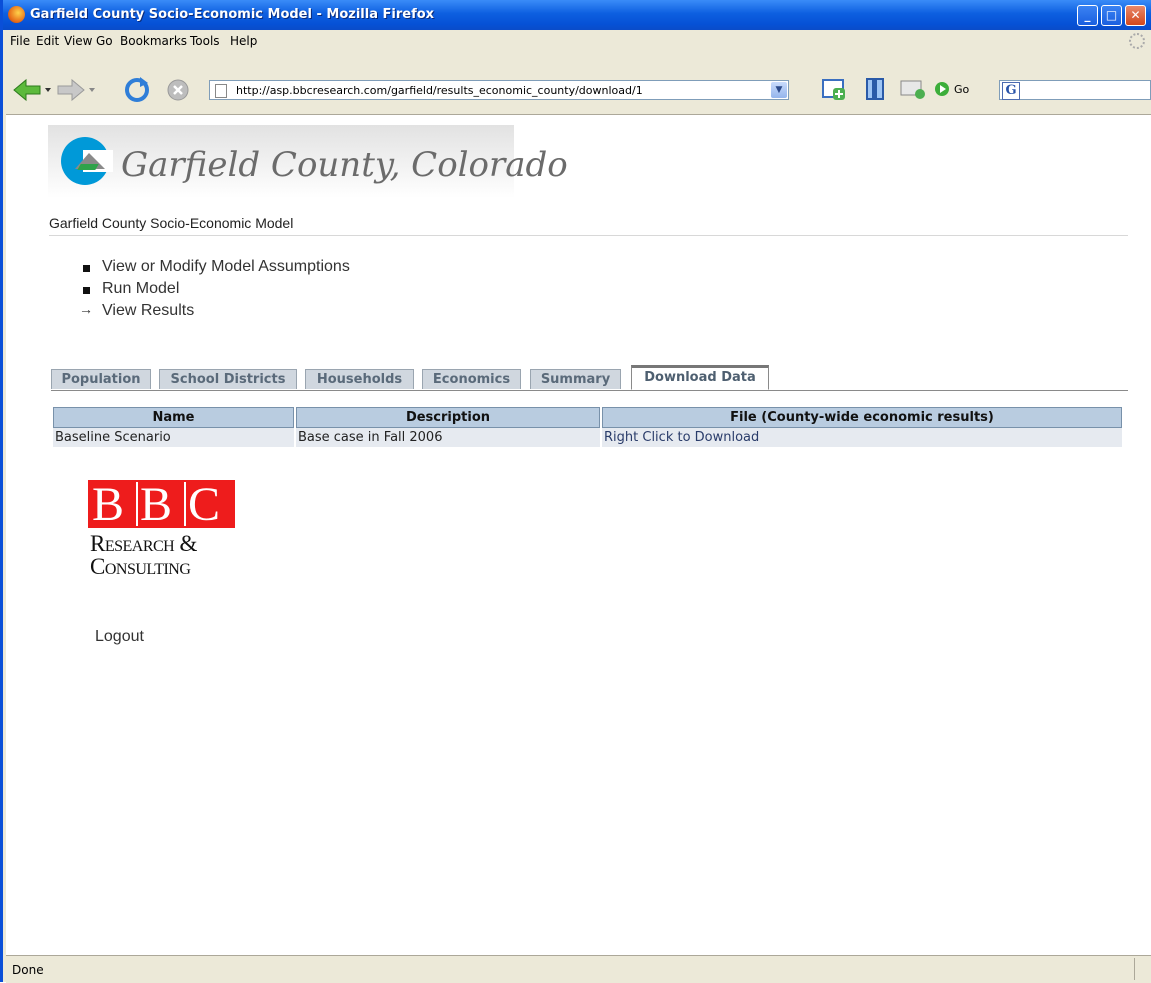  I want to click on menu-go: Go, so click(104, 41).